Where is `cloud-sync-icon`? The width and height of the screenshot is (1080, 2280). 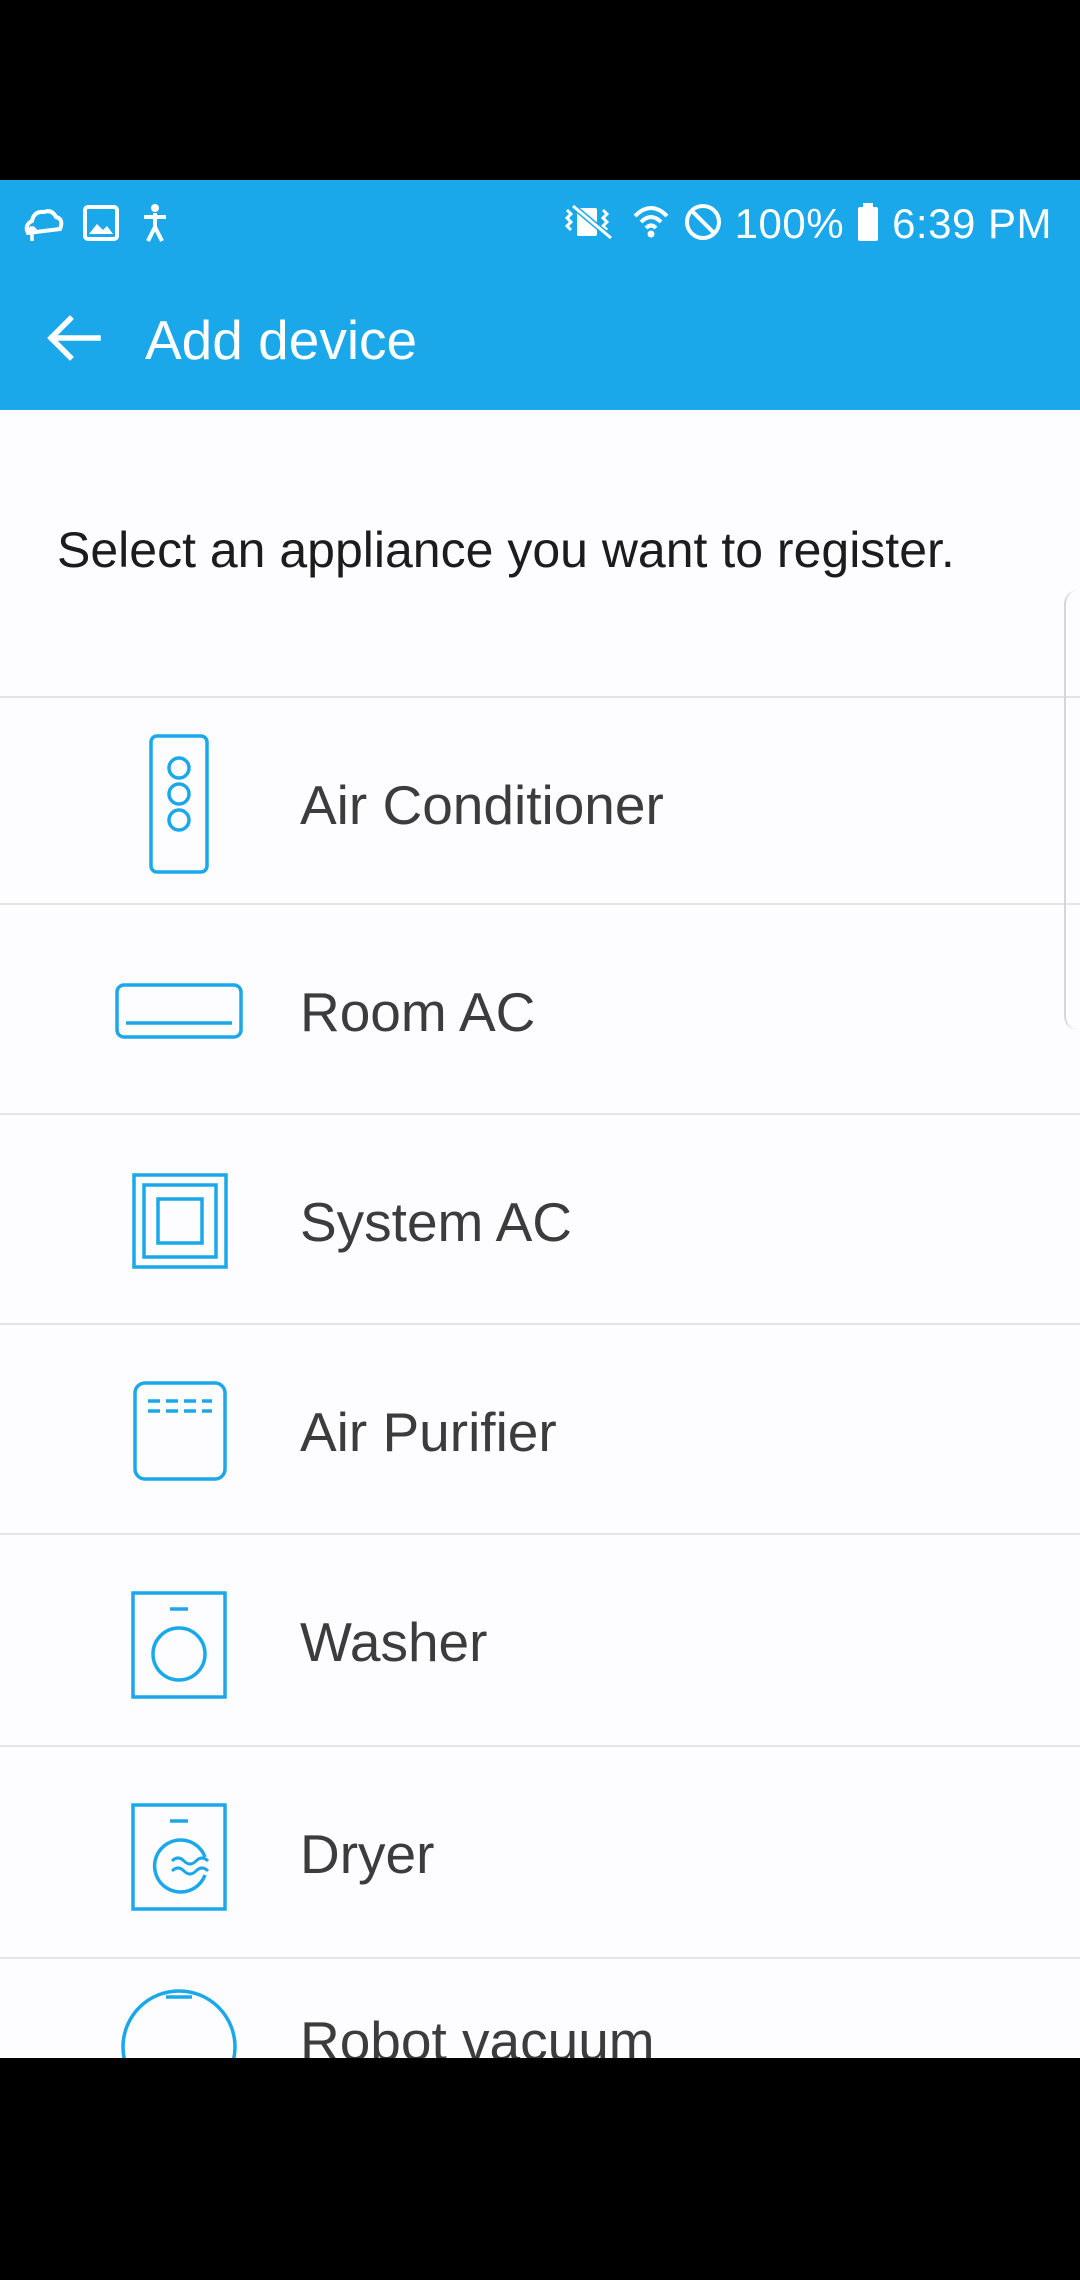
cloud-sync-icon is located at coordinates (43, 225).